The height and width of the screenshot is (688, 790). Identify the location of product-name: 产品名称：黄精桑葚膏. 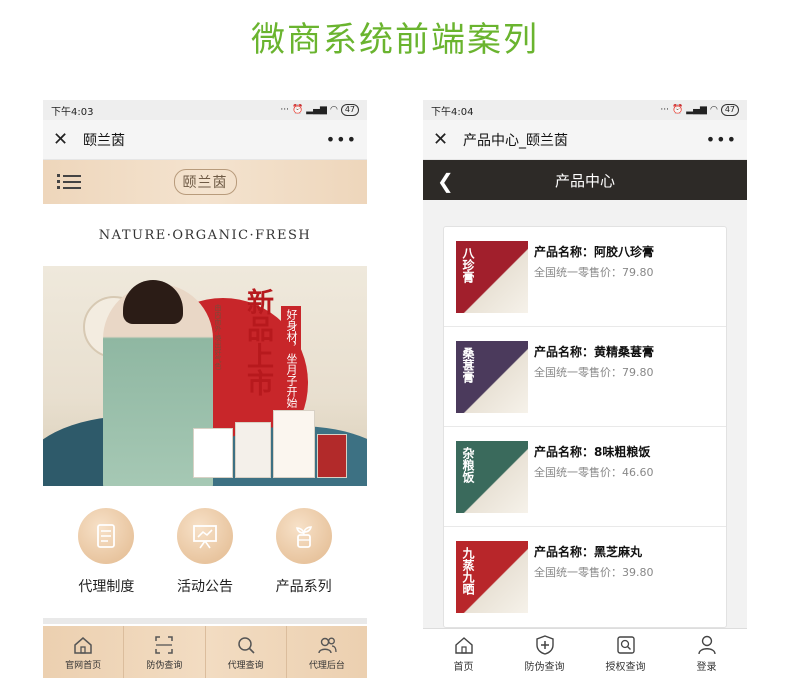
(594, 351).